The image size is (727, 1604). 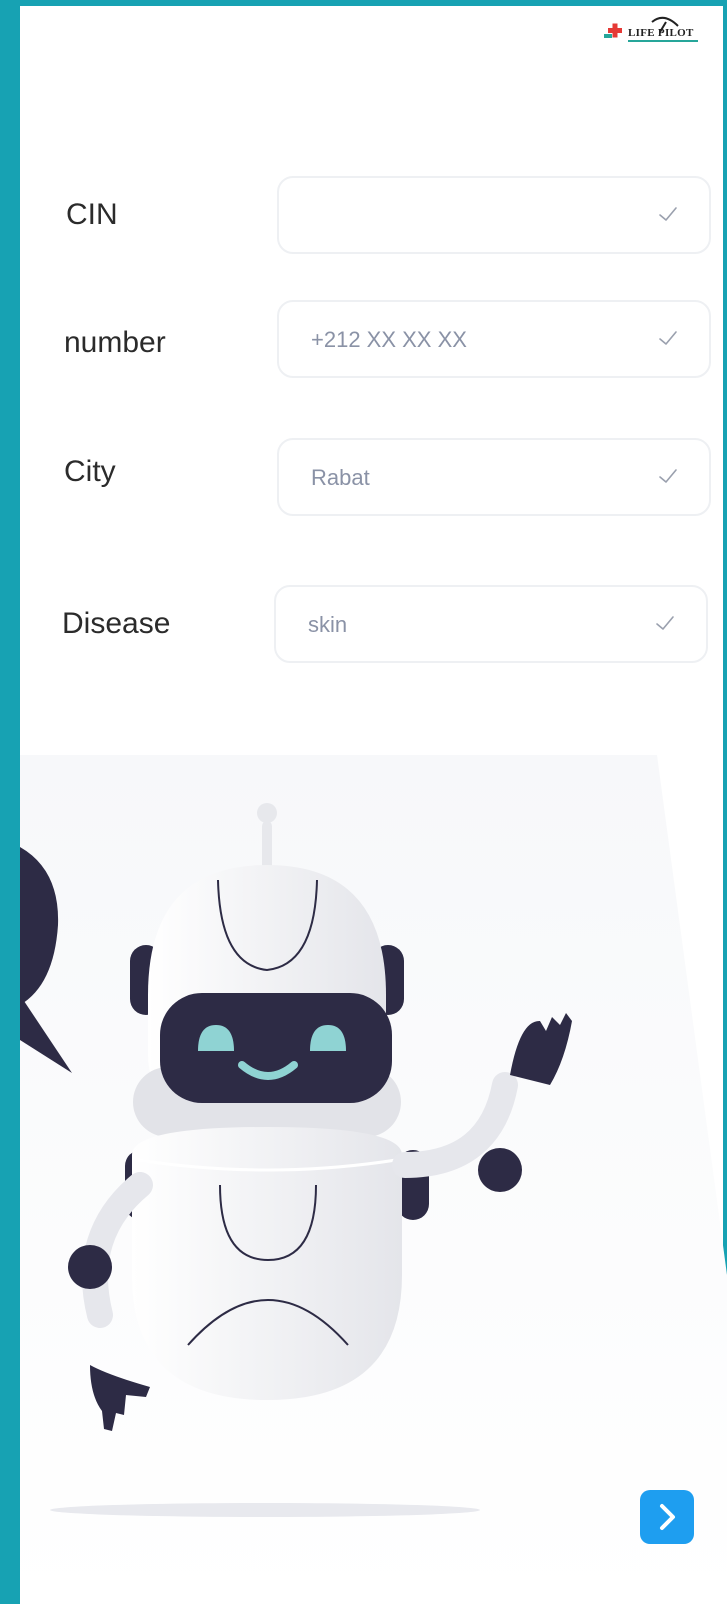 I want to click on app-logo: LIFE PILOT, so click(x=663, y=34).